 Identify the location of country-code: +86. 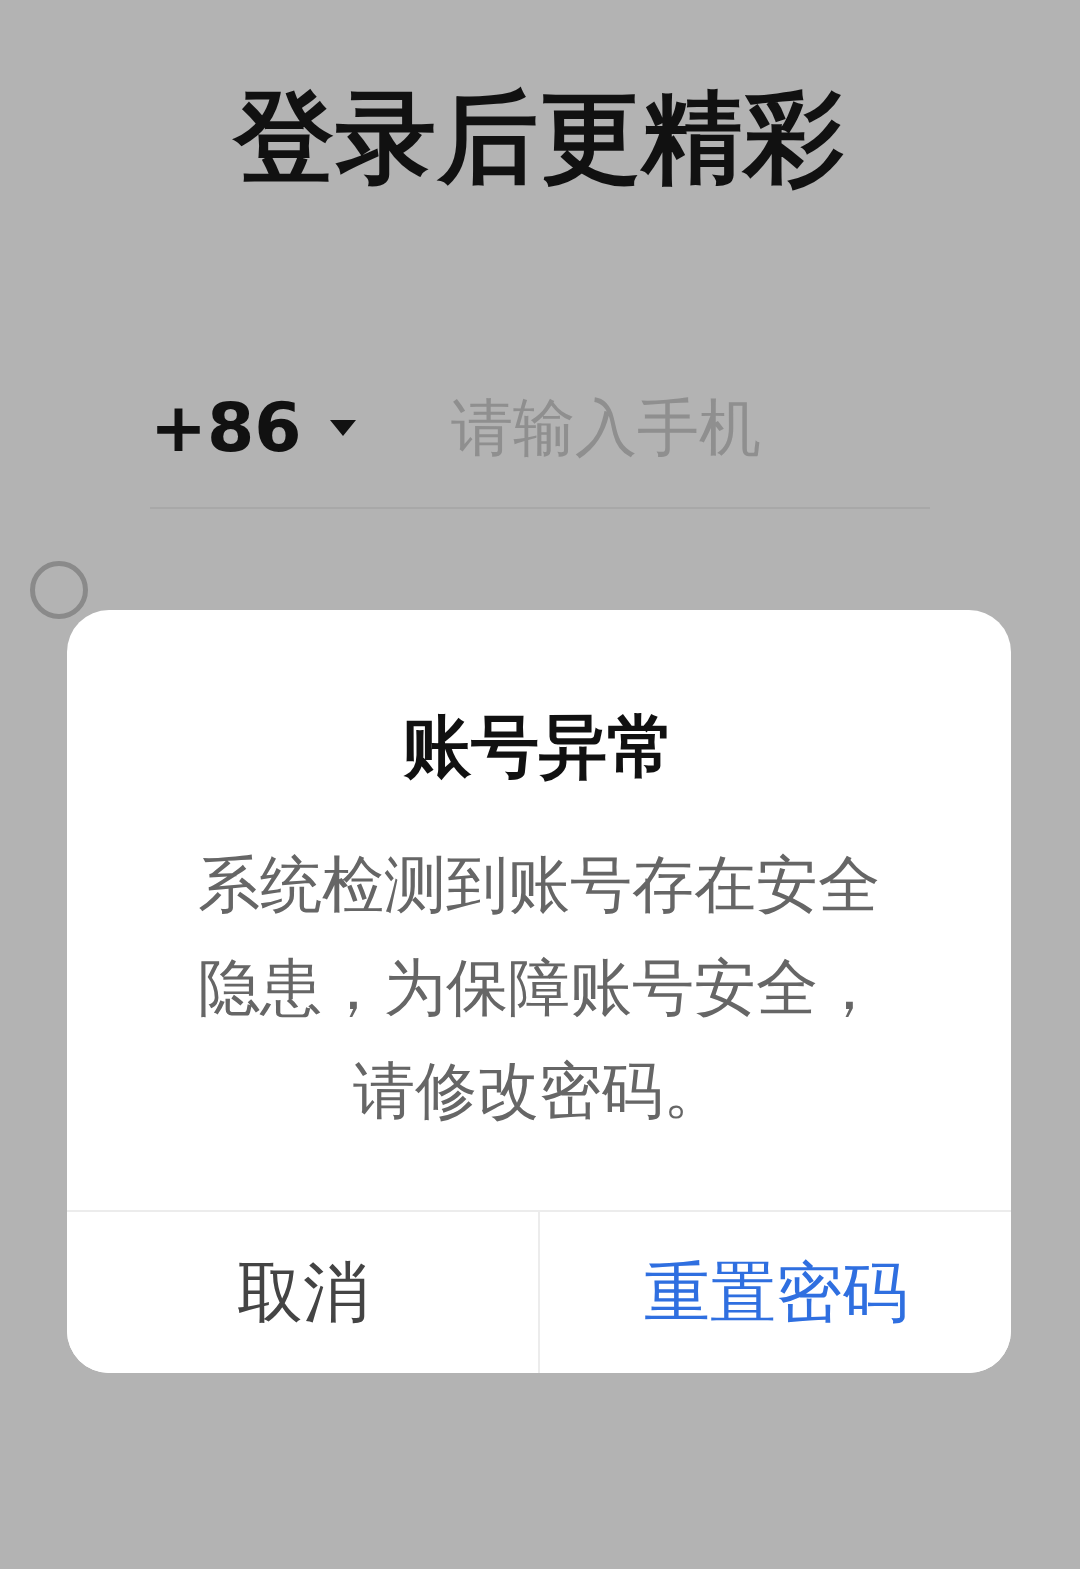
(226, 427).